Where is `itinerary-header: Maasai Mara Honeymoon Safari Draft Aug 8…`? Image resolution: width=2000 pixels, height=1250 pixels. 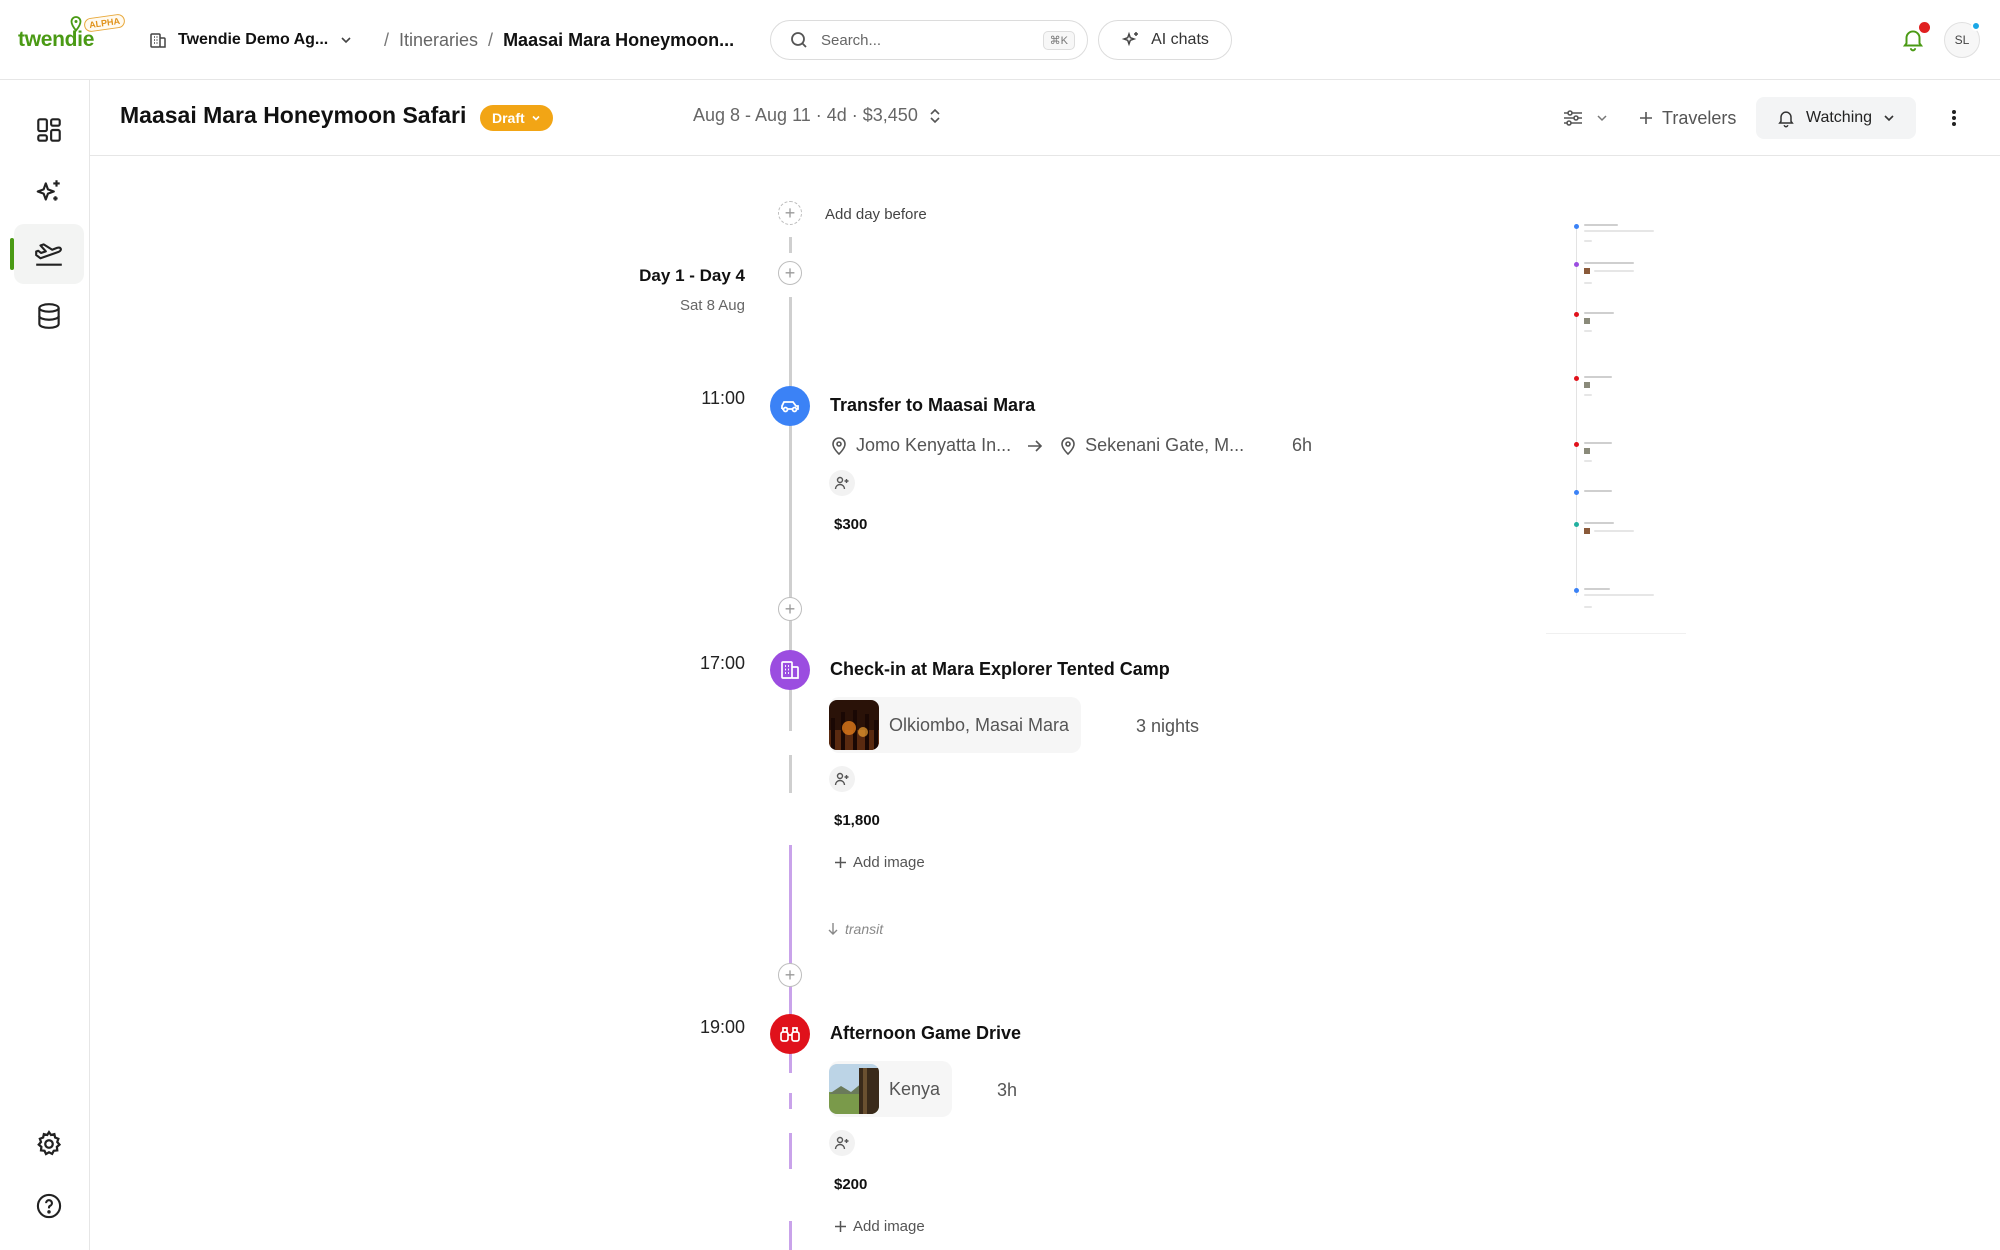 itinerary-header: Maasai Mara Honeymoon Safari Draft Aug 8… is located at coordinates (1045, 118).